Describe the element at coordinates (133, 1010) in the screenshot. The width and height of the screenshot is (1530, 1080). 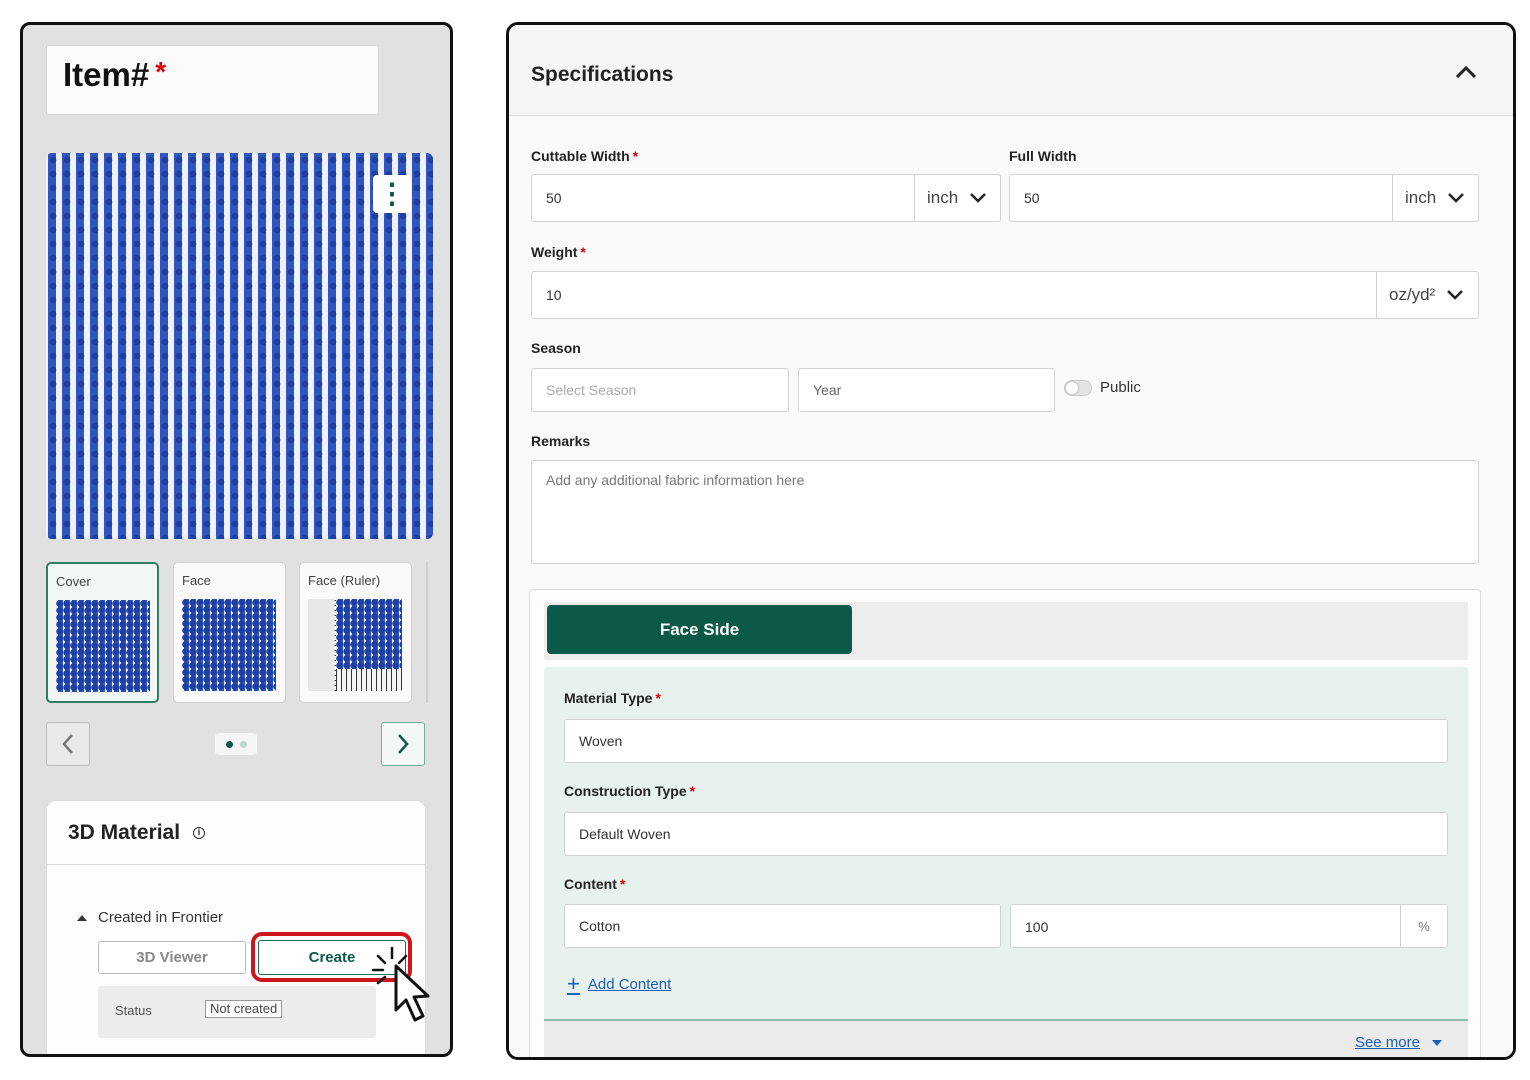
I see `status-label: Status` at that location.